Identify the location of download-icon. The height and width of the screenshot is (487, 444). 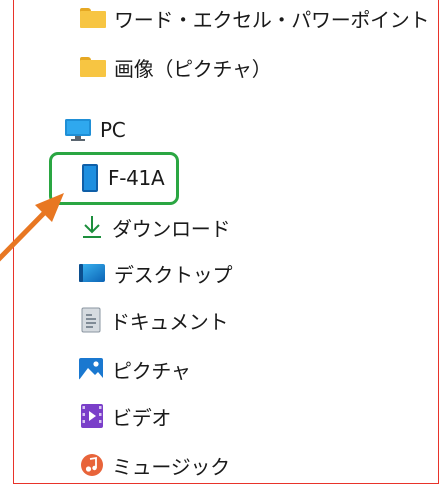
(92, 227).